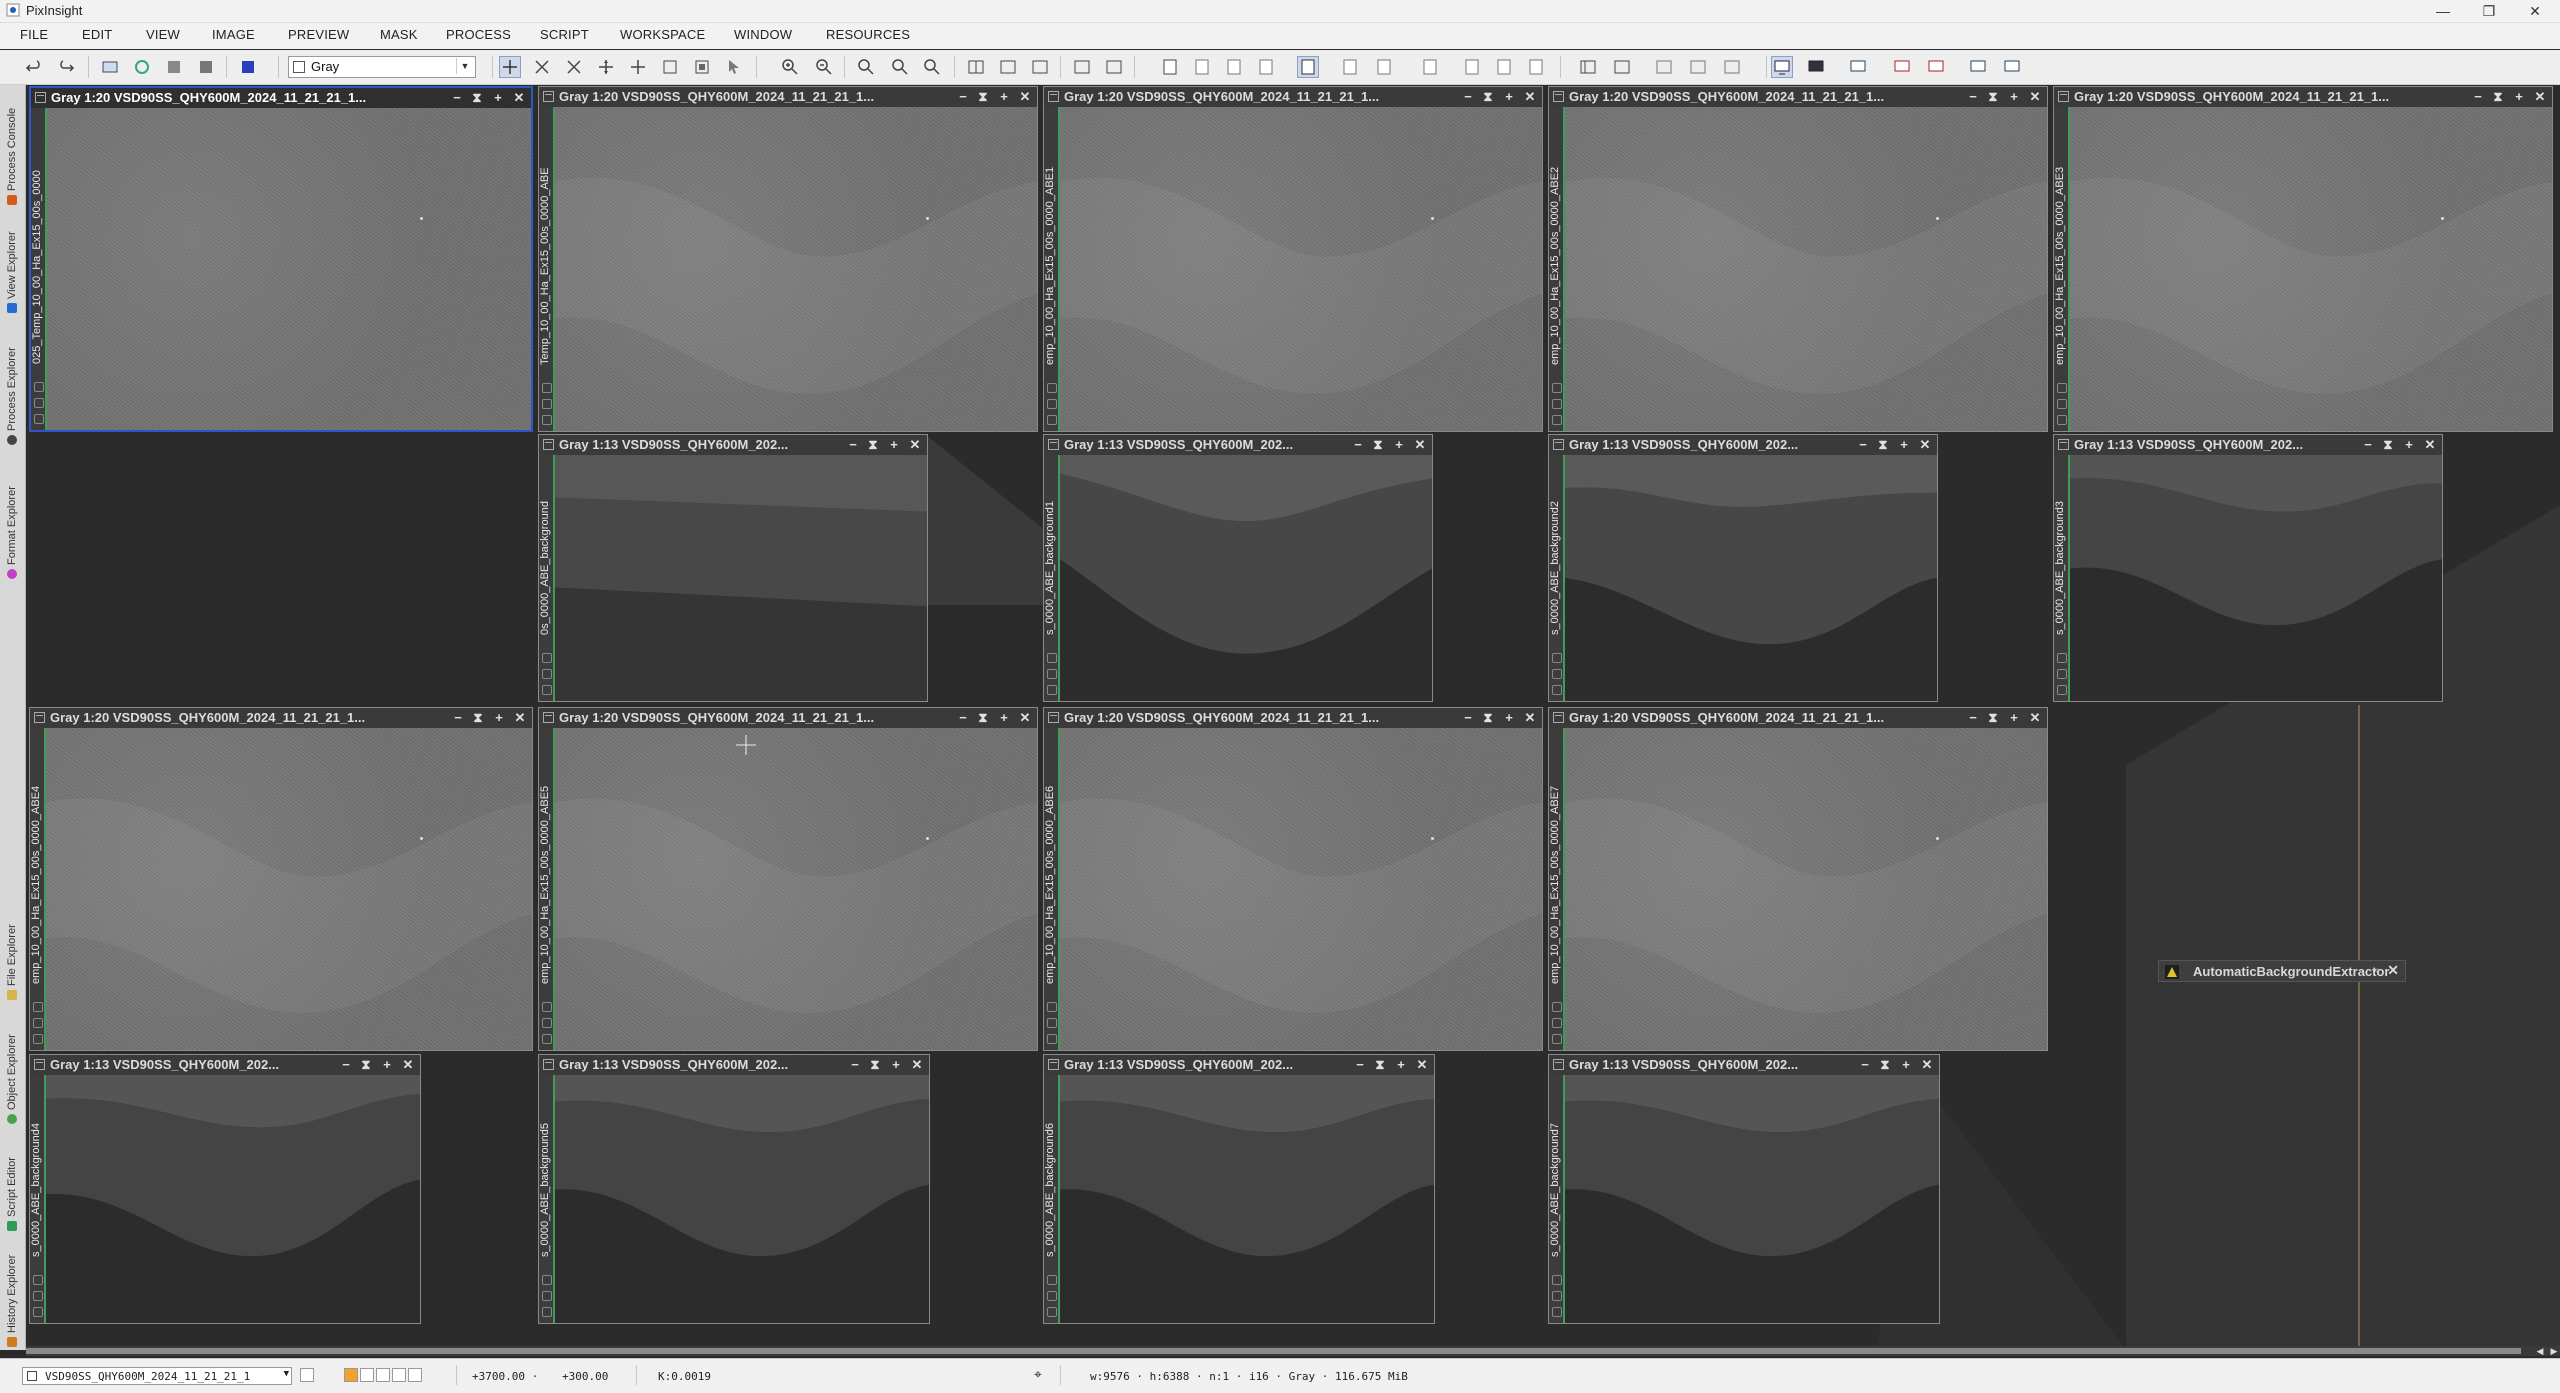 The height and width of the screenshot is (1393, 2560). What do you see at coordinates (248, 67) in the screenshot?
I see `rgb-channels-icon` at bounding box center [248, 67].